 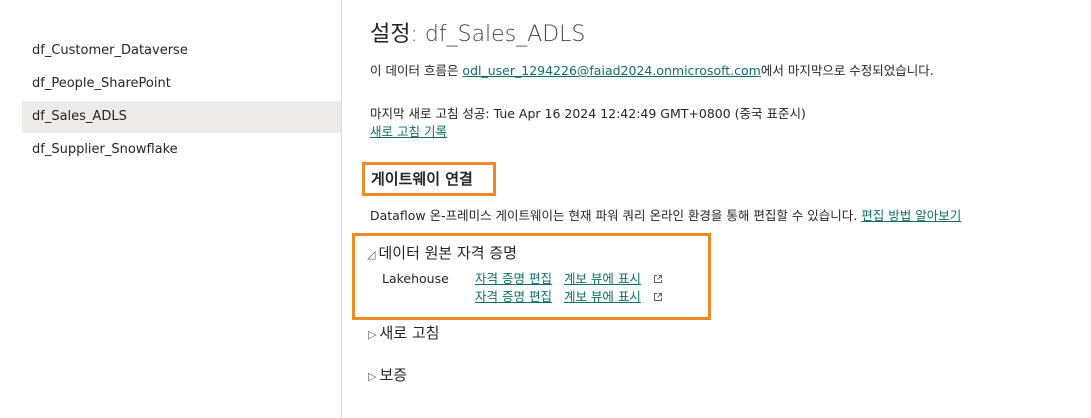 What do you see at coordinates (181, 117) in the screenshot?
I see `sidebar-item-sales-adls: df_Sales_ADLS` at bounding box center [181, 117].